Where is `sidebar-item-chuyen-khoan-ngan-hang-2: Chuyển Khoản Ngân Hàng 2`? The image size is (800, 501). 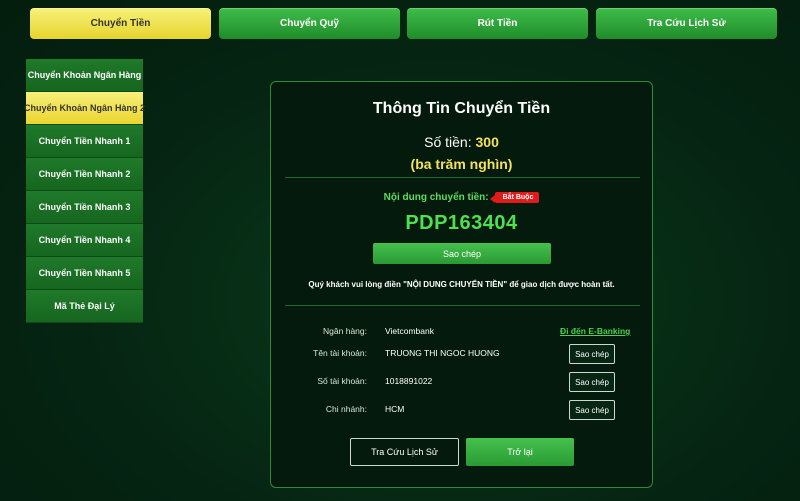 sidebar-item-chuyen-khoan-ngan-hang-2: Chuyển Khoản Ngân Hàng 2 is located at coordinates (84, 108).